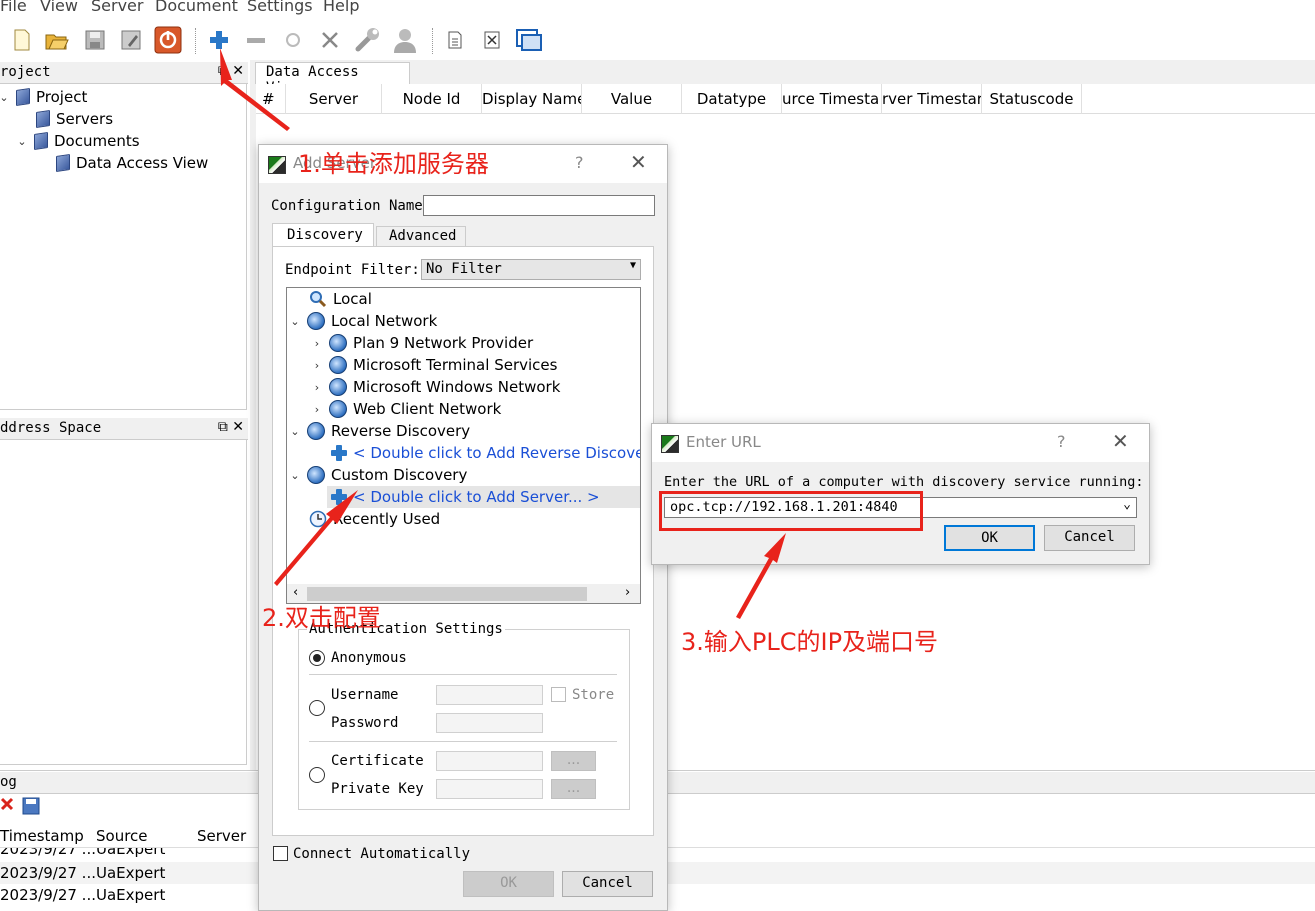  Describe the element at coordinates (810, 642) in the screenshot. I see `annotation-step3: 3.输入PLC的IP及端口号` at that location.